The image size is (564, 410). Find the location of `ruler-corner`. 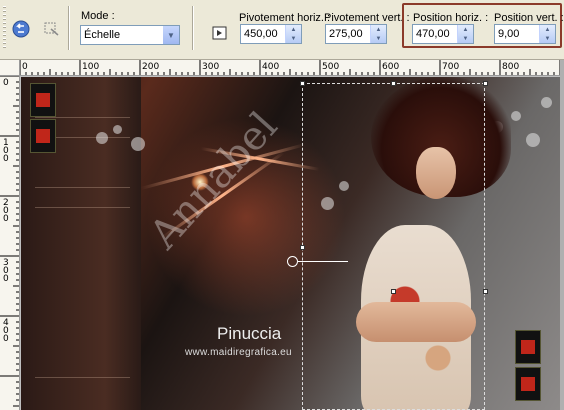

ruler-corner is located at coordinates (10, 68).